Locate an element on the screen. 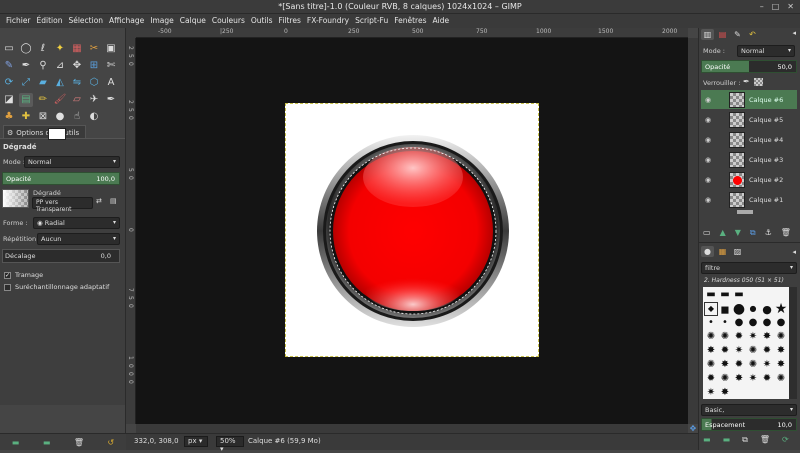 The height and width of the screenshot is (453, 800). layer-row: ◉ Calque #4 is located at coordinates (749, 139).